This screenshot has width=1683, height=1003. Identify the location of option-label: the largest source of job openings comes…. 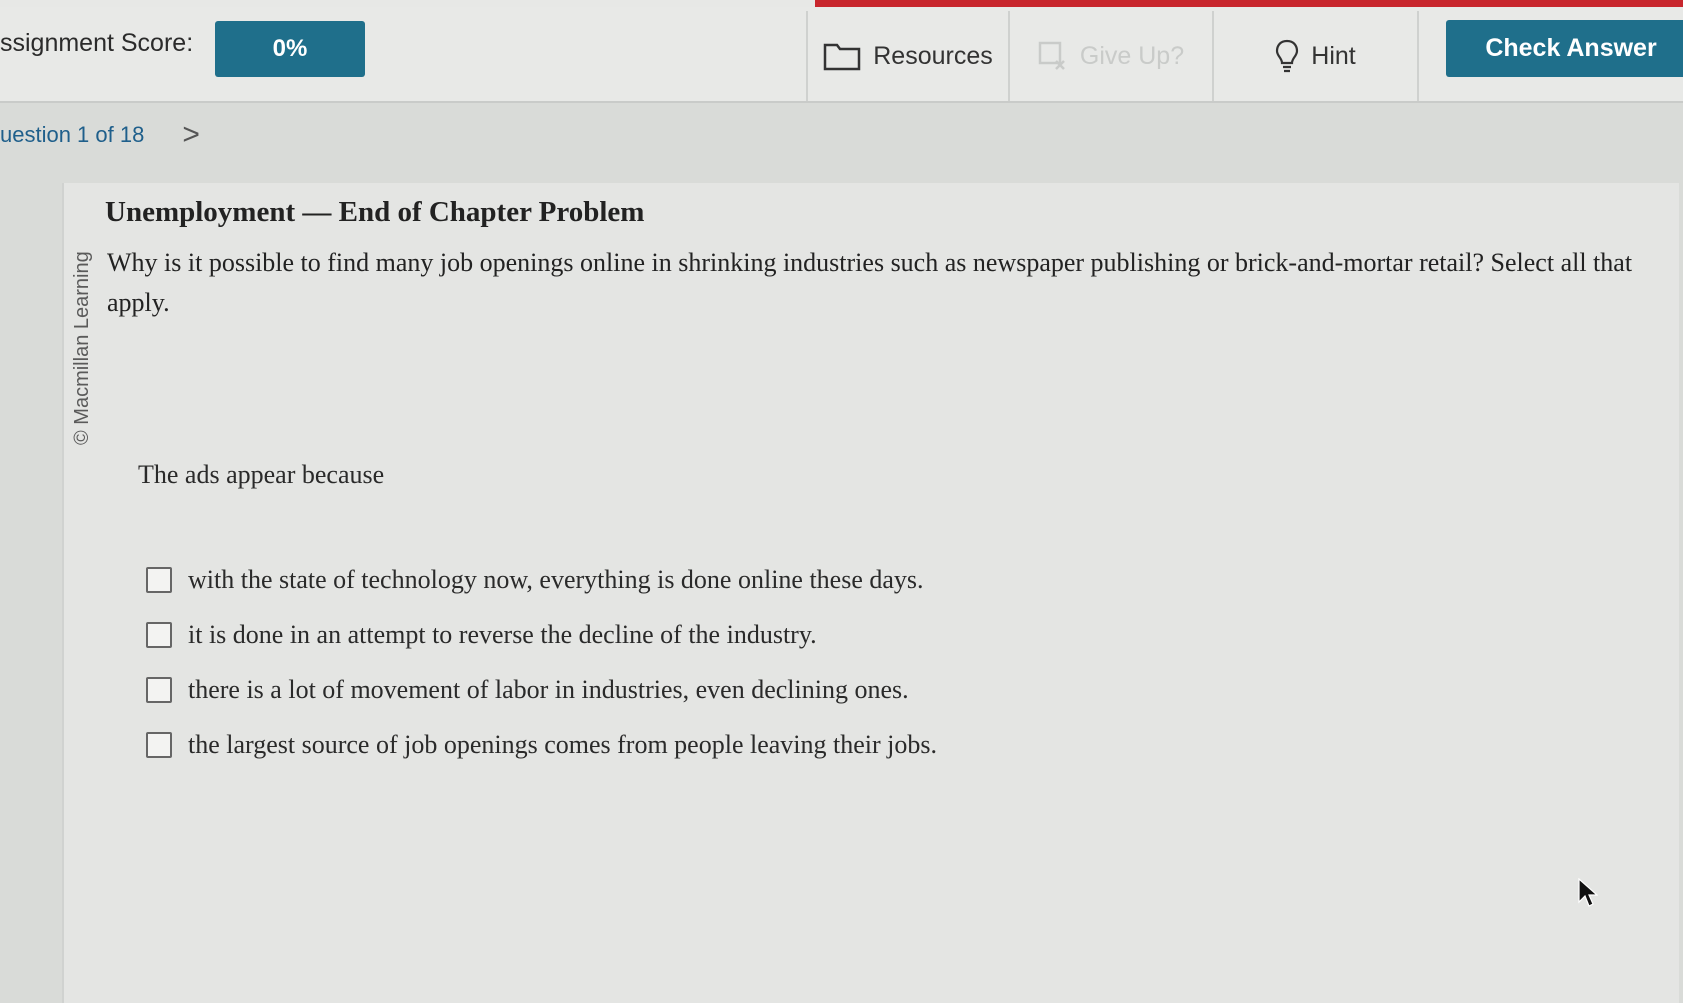
(562, 745).